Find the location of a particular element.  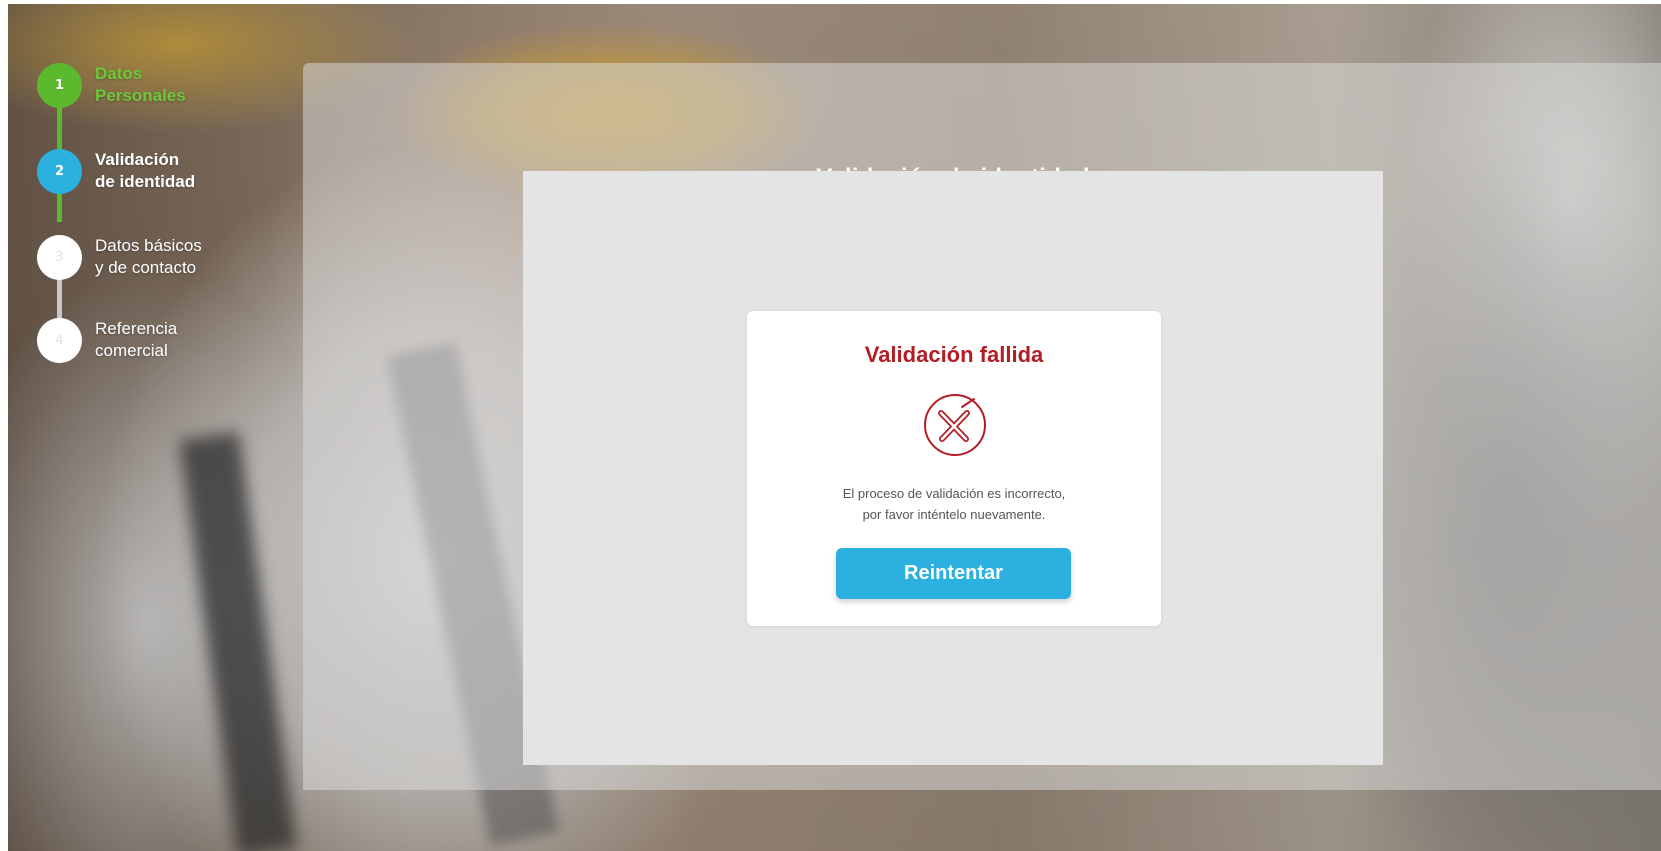

step-label: Datos básicos y de contacto is located at coordinates (180, 257).